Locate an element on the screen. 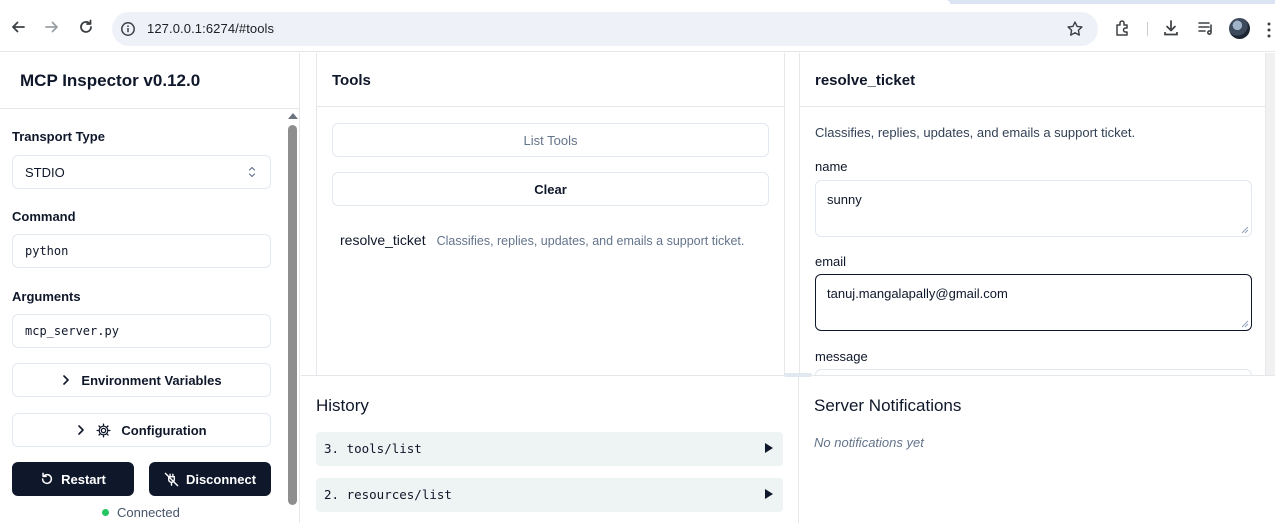 This screenshot has width=1275, height=523. status-dot-icon is located at coordinates (105, 512).